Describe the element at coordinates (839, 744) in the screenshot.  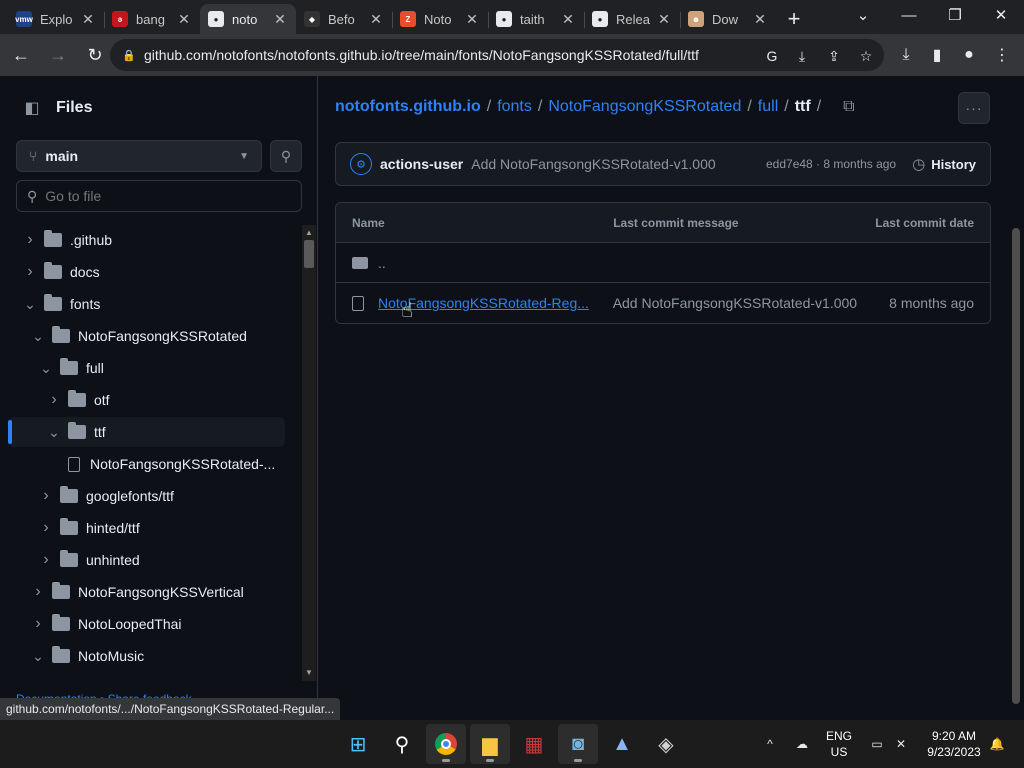
I see `language-indicator: ENG US` at that location.